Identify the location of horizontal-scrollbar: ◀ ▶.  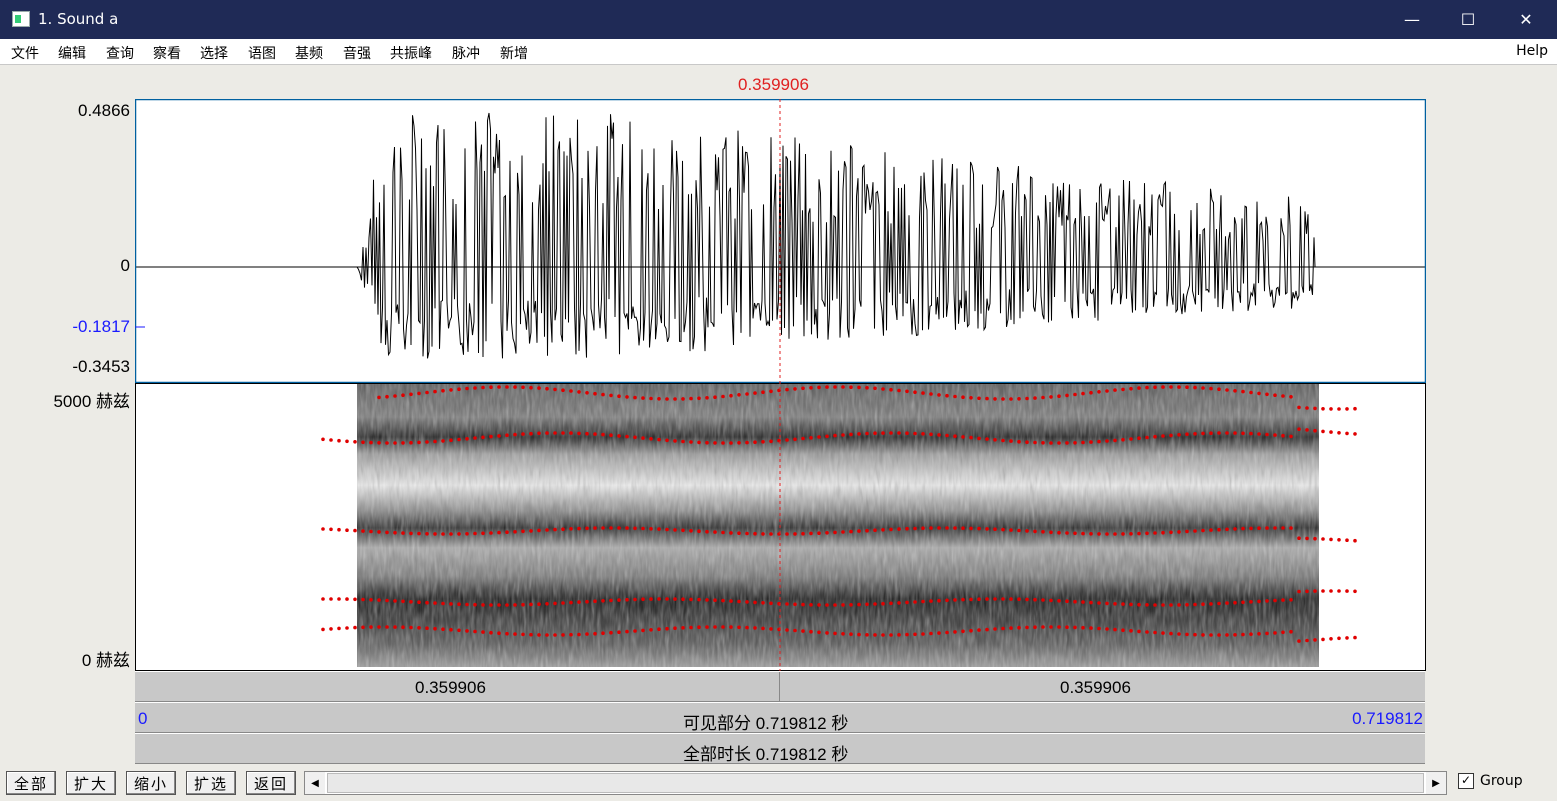
(875, 783).